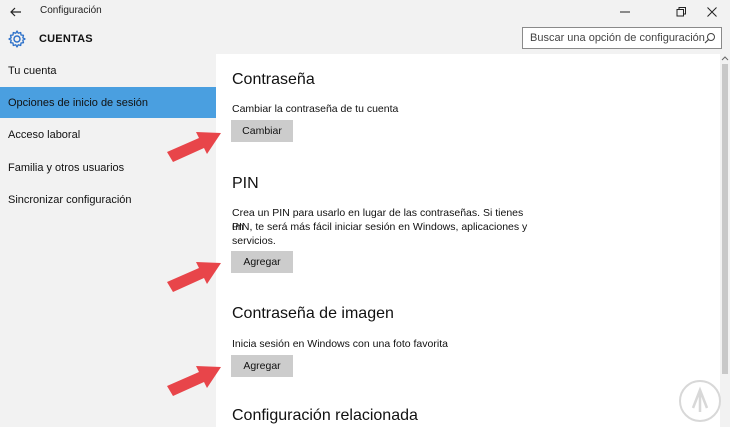 Image resolution: width=730 pixels, height=427 pixels. Describe the element at coordinates (66, 39) in the screenshot. I see `page-title: CUENTAS` at that location.